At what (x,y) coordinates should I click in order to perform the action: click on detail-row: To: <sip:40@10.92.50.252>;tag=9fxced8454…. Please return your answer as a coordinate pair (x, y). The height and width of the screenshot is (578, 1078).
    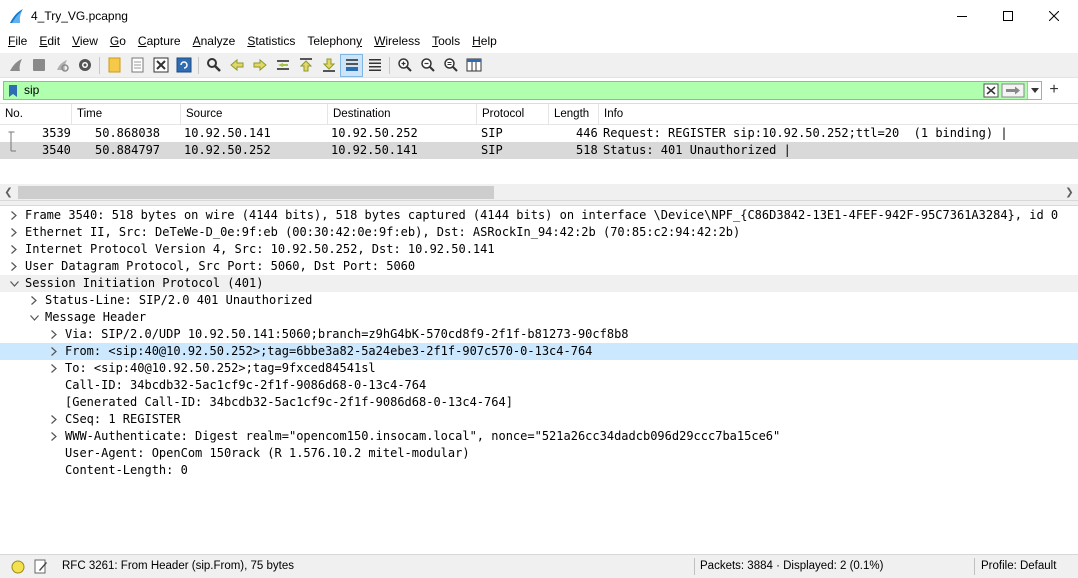
    Looking at the image, I should click on (539, 368).